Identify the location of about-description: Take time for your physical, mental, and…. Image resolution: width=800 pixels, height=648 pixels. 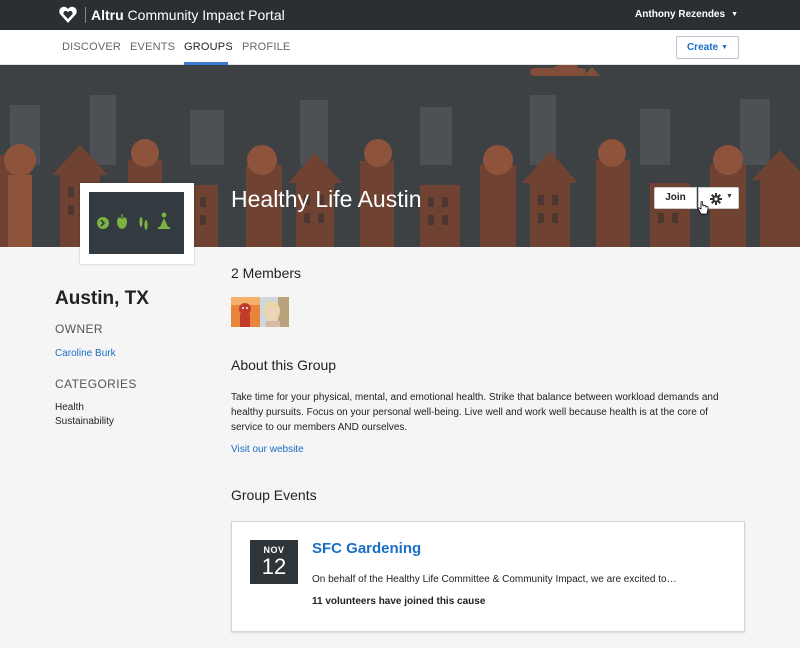
(475, 412).